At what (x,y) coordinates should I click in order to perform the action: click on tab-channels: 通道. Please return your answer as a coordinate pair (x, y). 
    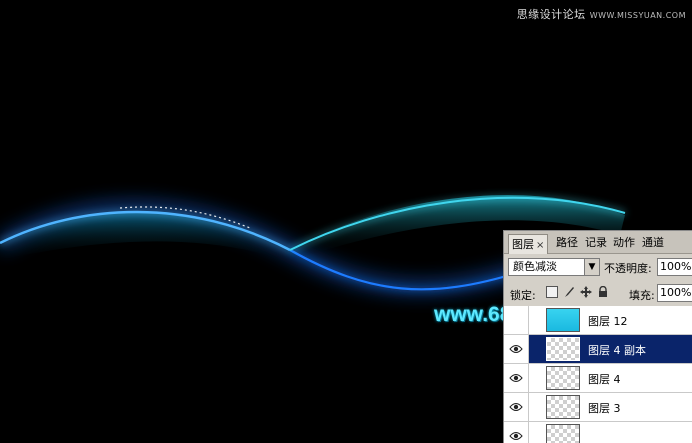
    Looking at the image, I should click on (653, 243).